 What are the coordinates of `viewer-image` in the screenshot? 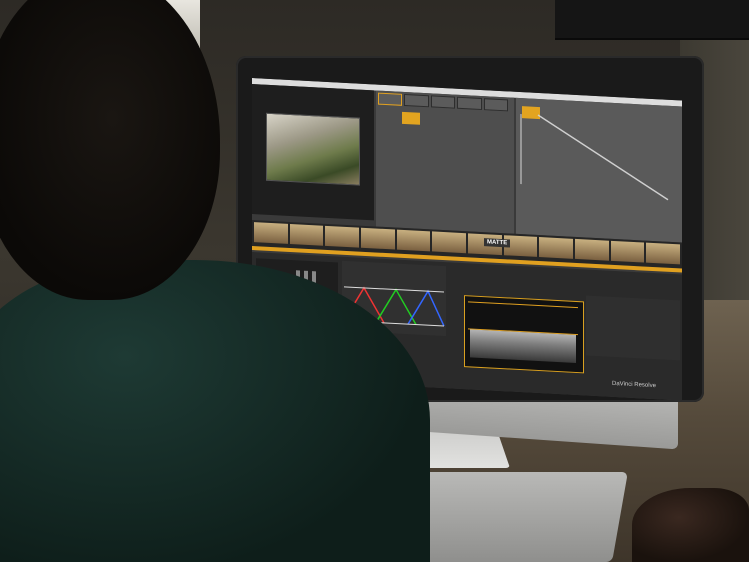 It's located at (313, 149).